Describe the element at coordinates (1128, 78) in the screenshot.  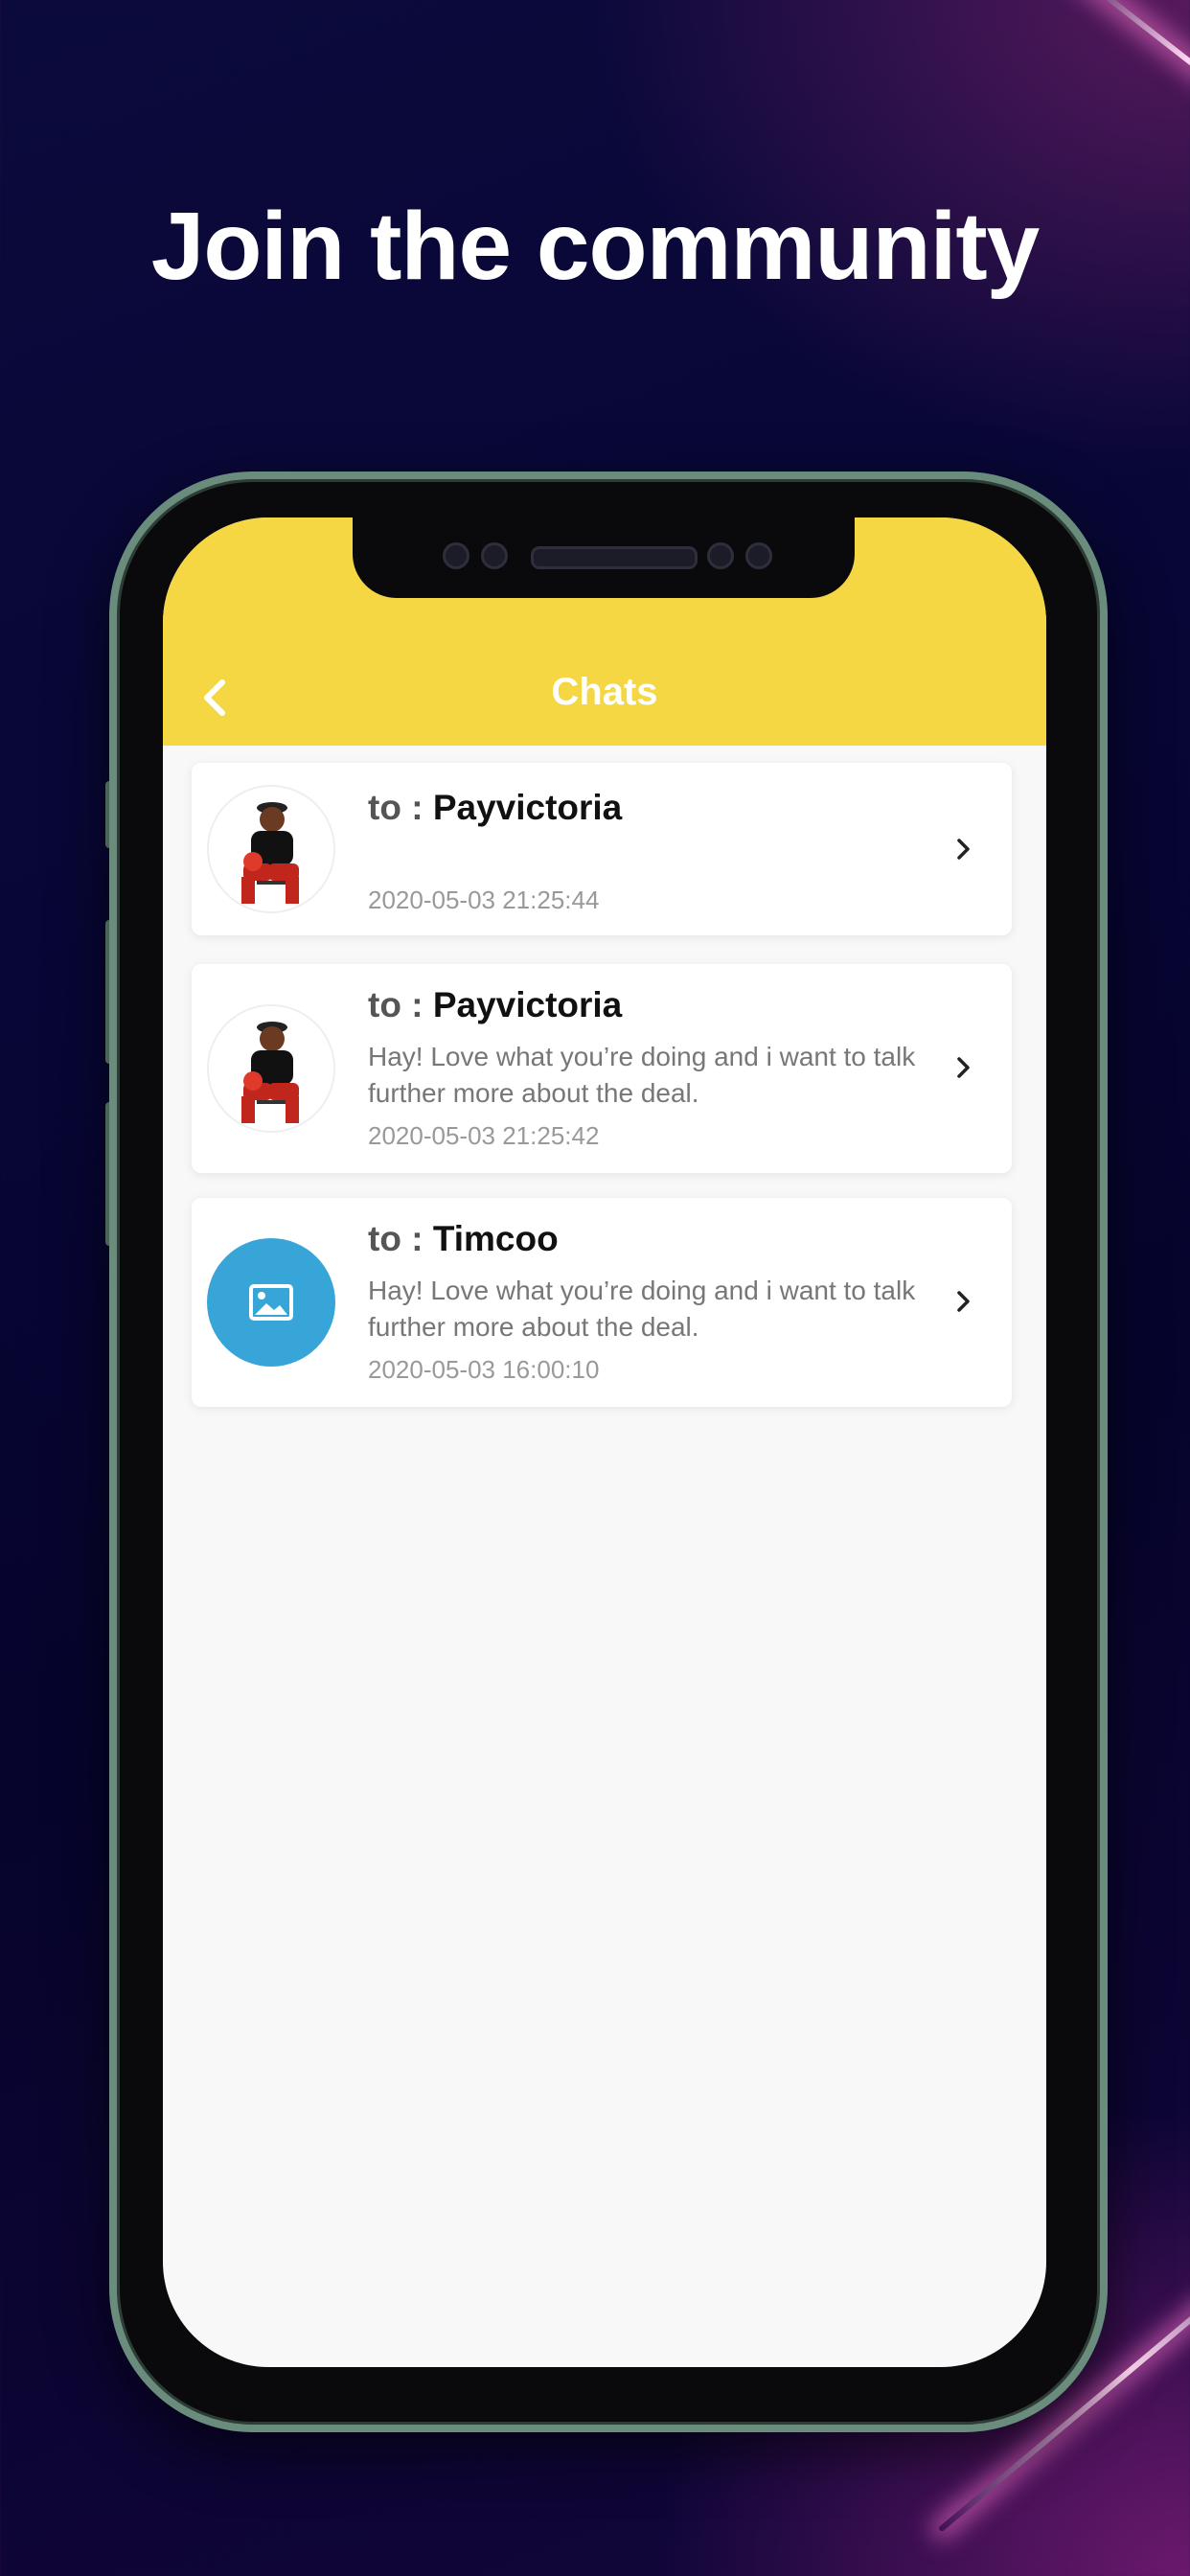
I see `light-streak-top` at that location.